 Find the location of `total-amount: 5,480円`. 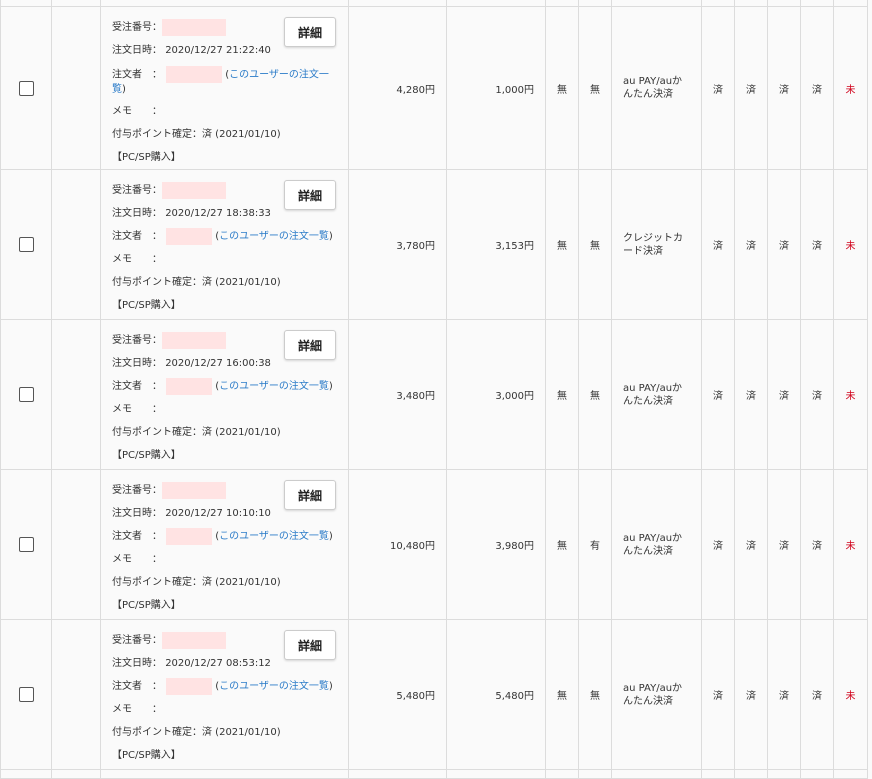

total-amount: 5,480円 is located at coordinates (397, 694).